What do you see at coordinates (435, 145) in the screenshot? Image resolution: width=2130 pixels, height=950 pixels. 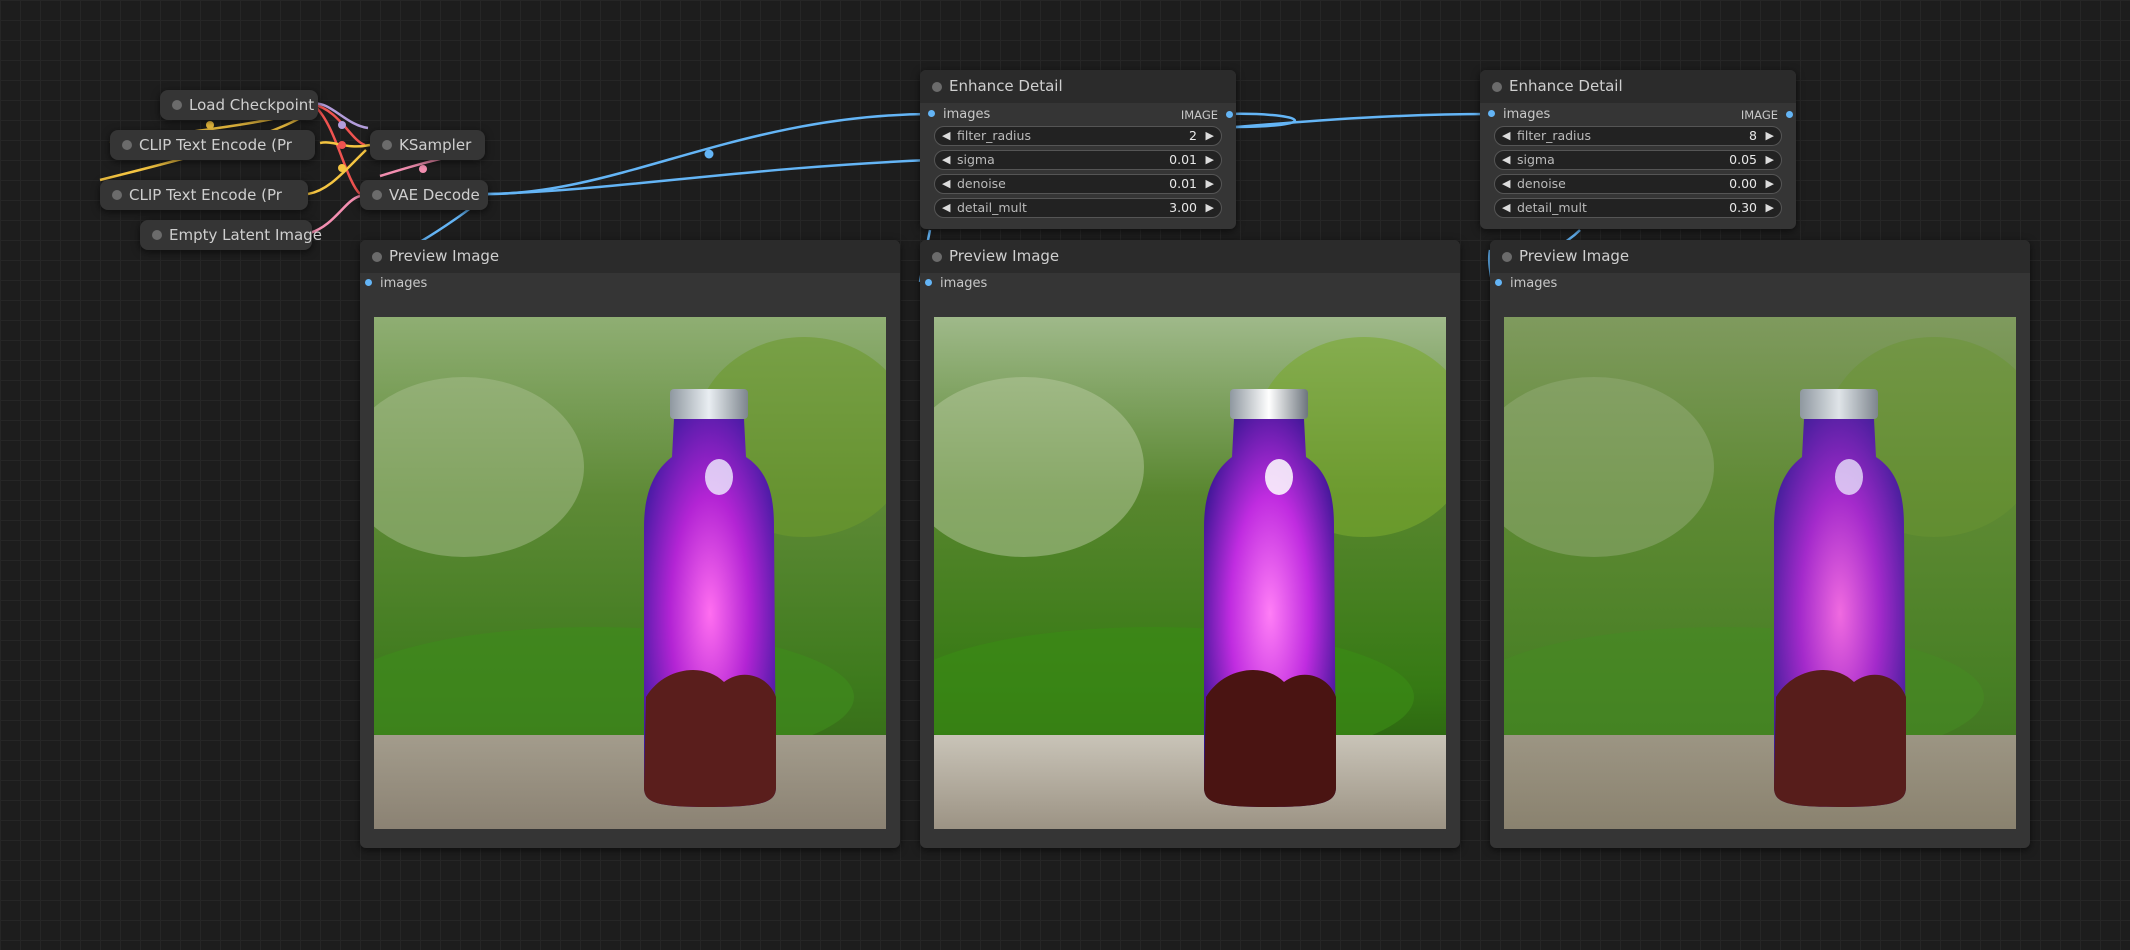 I see `node-title: KSampler` at bounding box center [435, 145].